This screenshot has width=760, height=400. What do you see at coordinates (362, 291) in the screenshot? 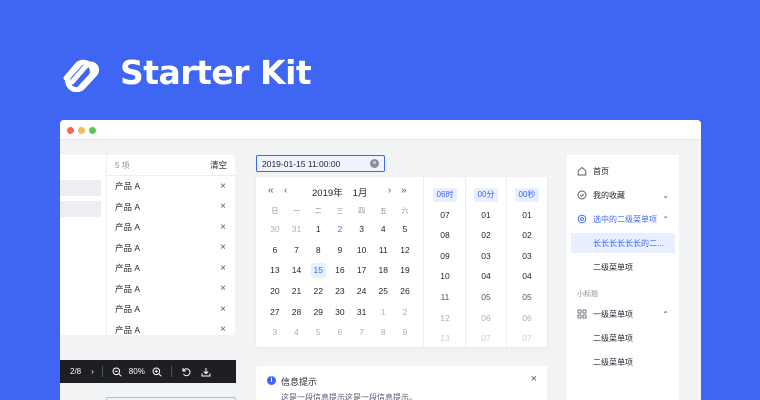
I see `day-cell: 24` at bounding box center [362, 291].